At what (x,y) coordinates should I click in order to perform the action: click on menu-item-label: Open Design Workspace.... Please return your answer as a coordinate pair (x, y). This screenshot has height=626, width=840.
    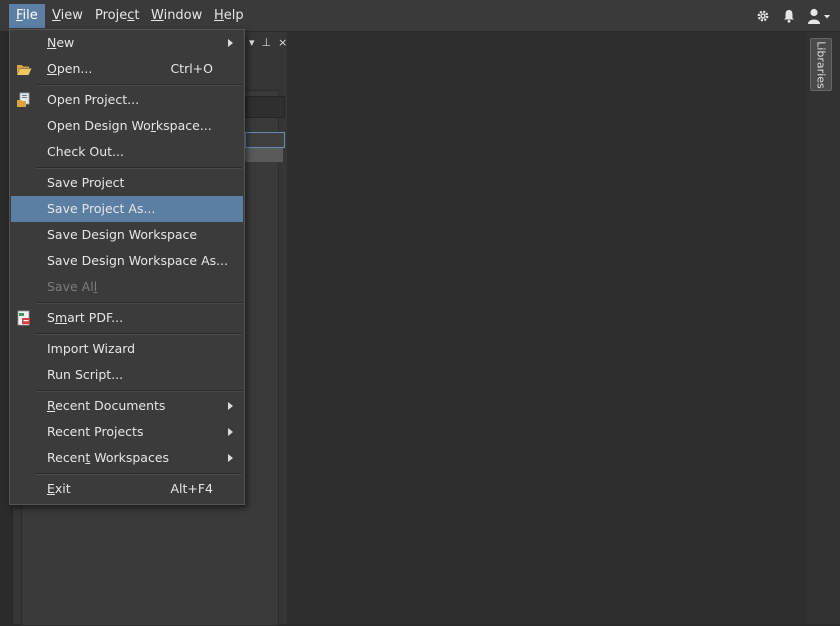
    Looking at the image, I should click on (129, 125).